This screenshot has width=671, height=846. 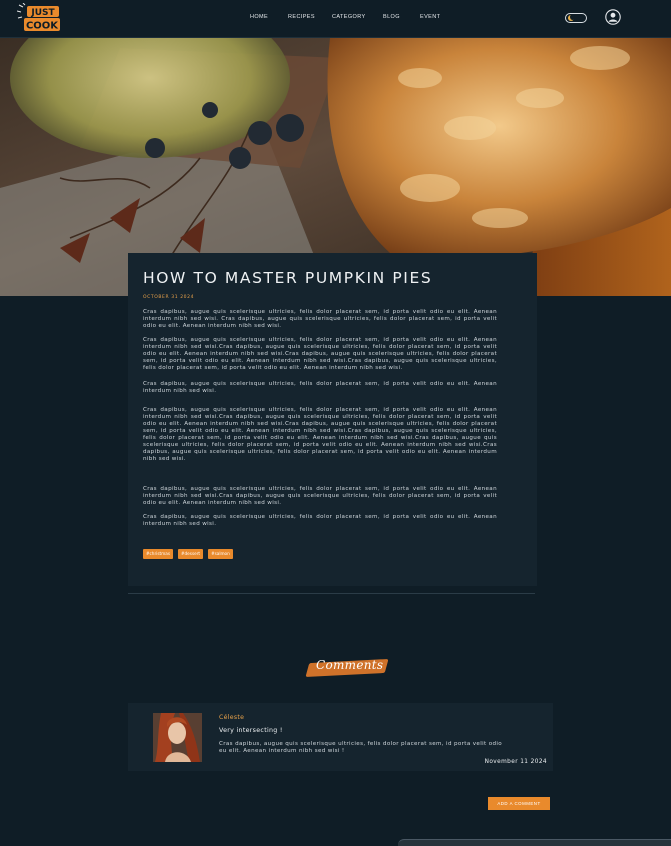 I want to click on comments-heading-text: Comments, so click(x=350, y=665).